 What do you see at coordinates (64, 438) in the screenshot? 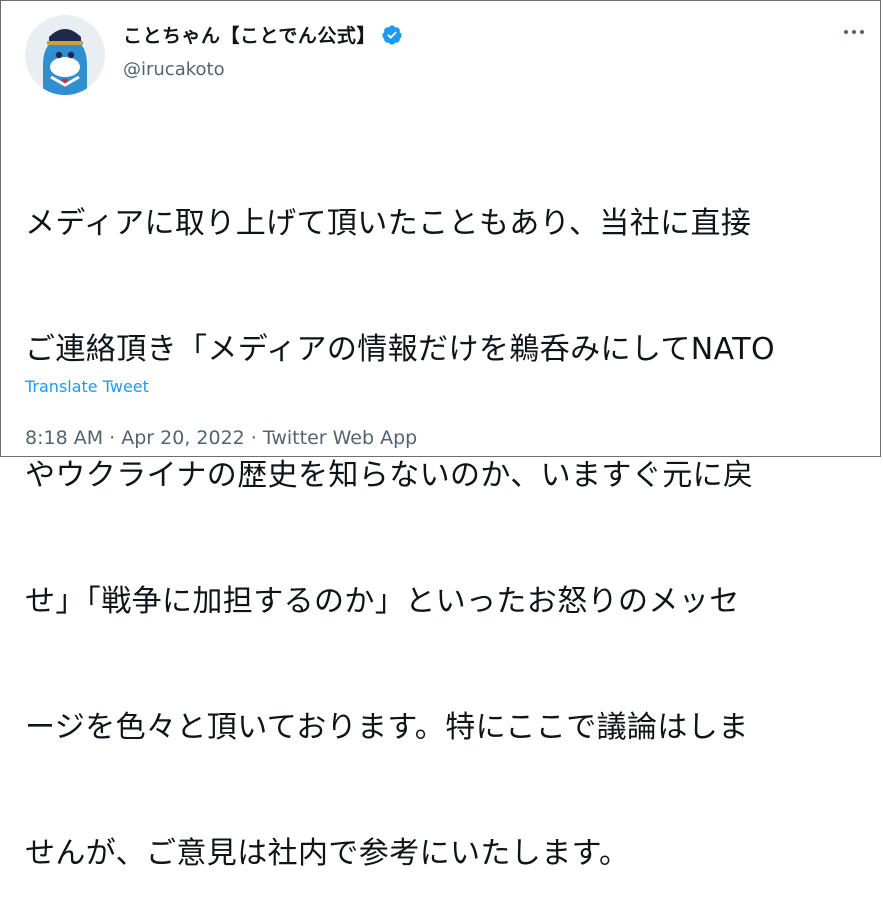
I see `tweet-time: 8:18 AM` at bounding box center [64, 438].